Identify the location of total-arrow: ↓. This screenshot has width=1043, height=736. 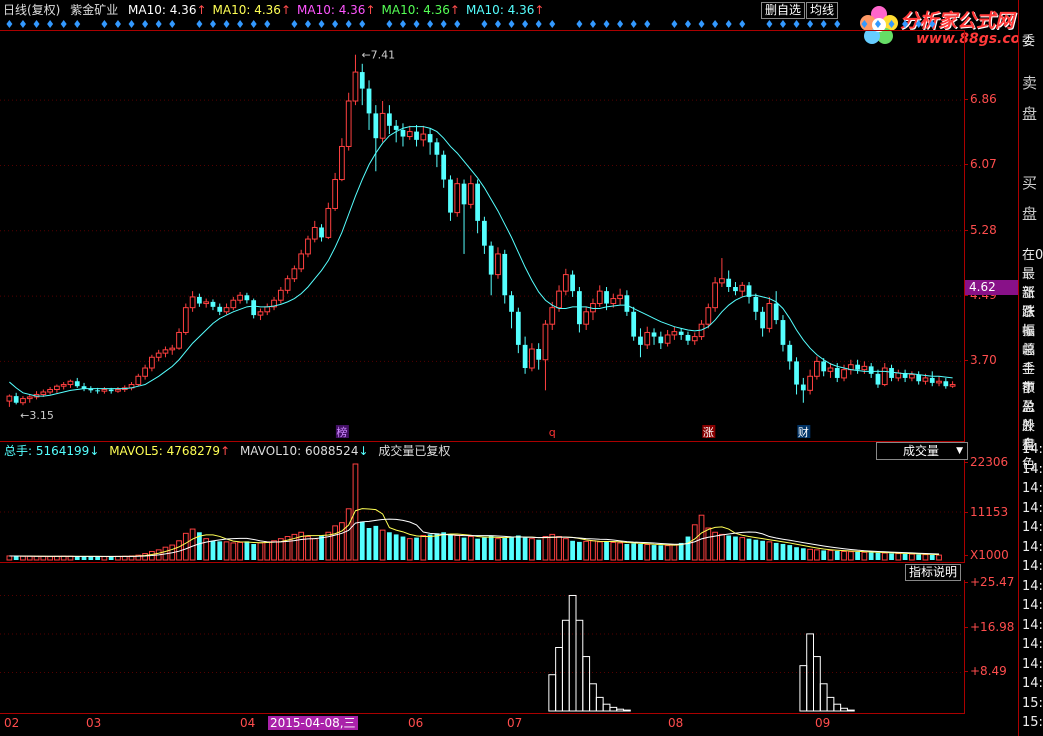
(94, 451).